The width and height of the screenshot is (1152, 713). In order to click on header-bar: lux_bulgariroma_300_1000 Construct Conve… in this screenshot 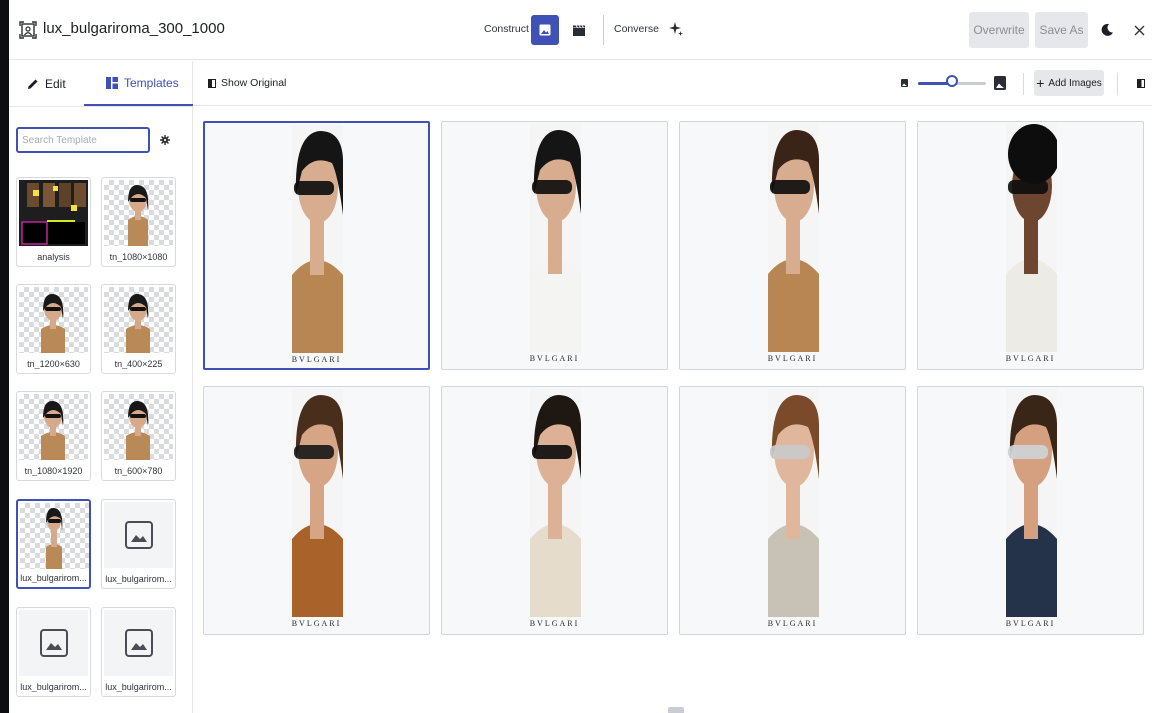, I will do `click(580, 30)`.